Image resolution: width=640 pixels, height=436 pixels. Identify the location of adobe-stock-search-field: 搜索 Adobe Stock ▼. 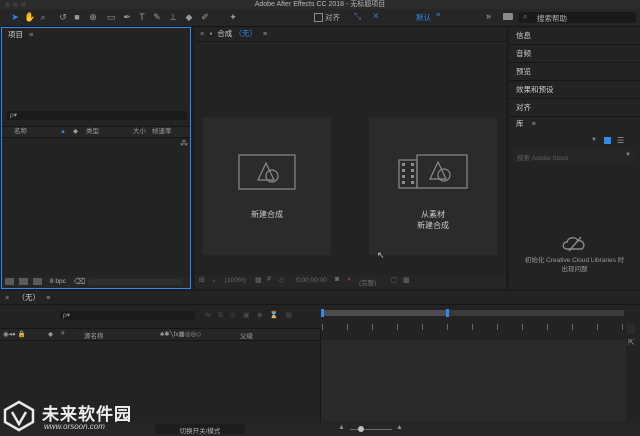
(574, 156).